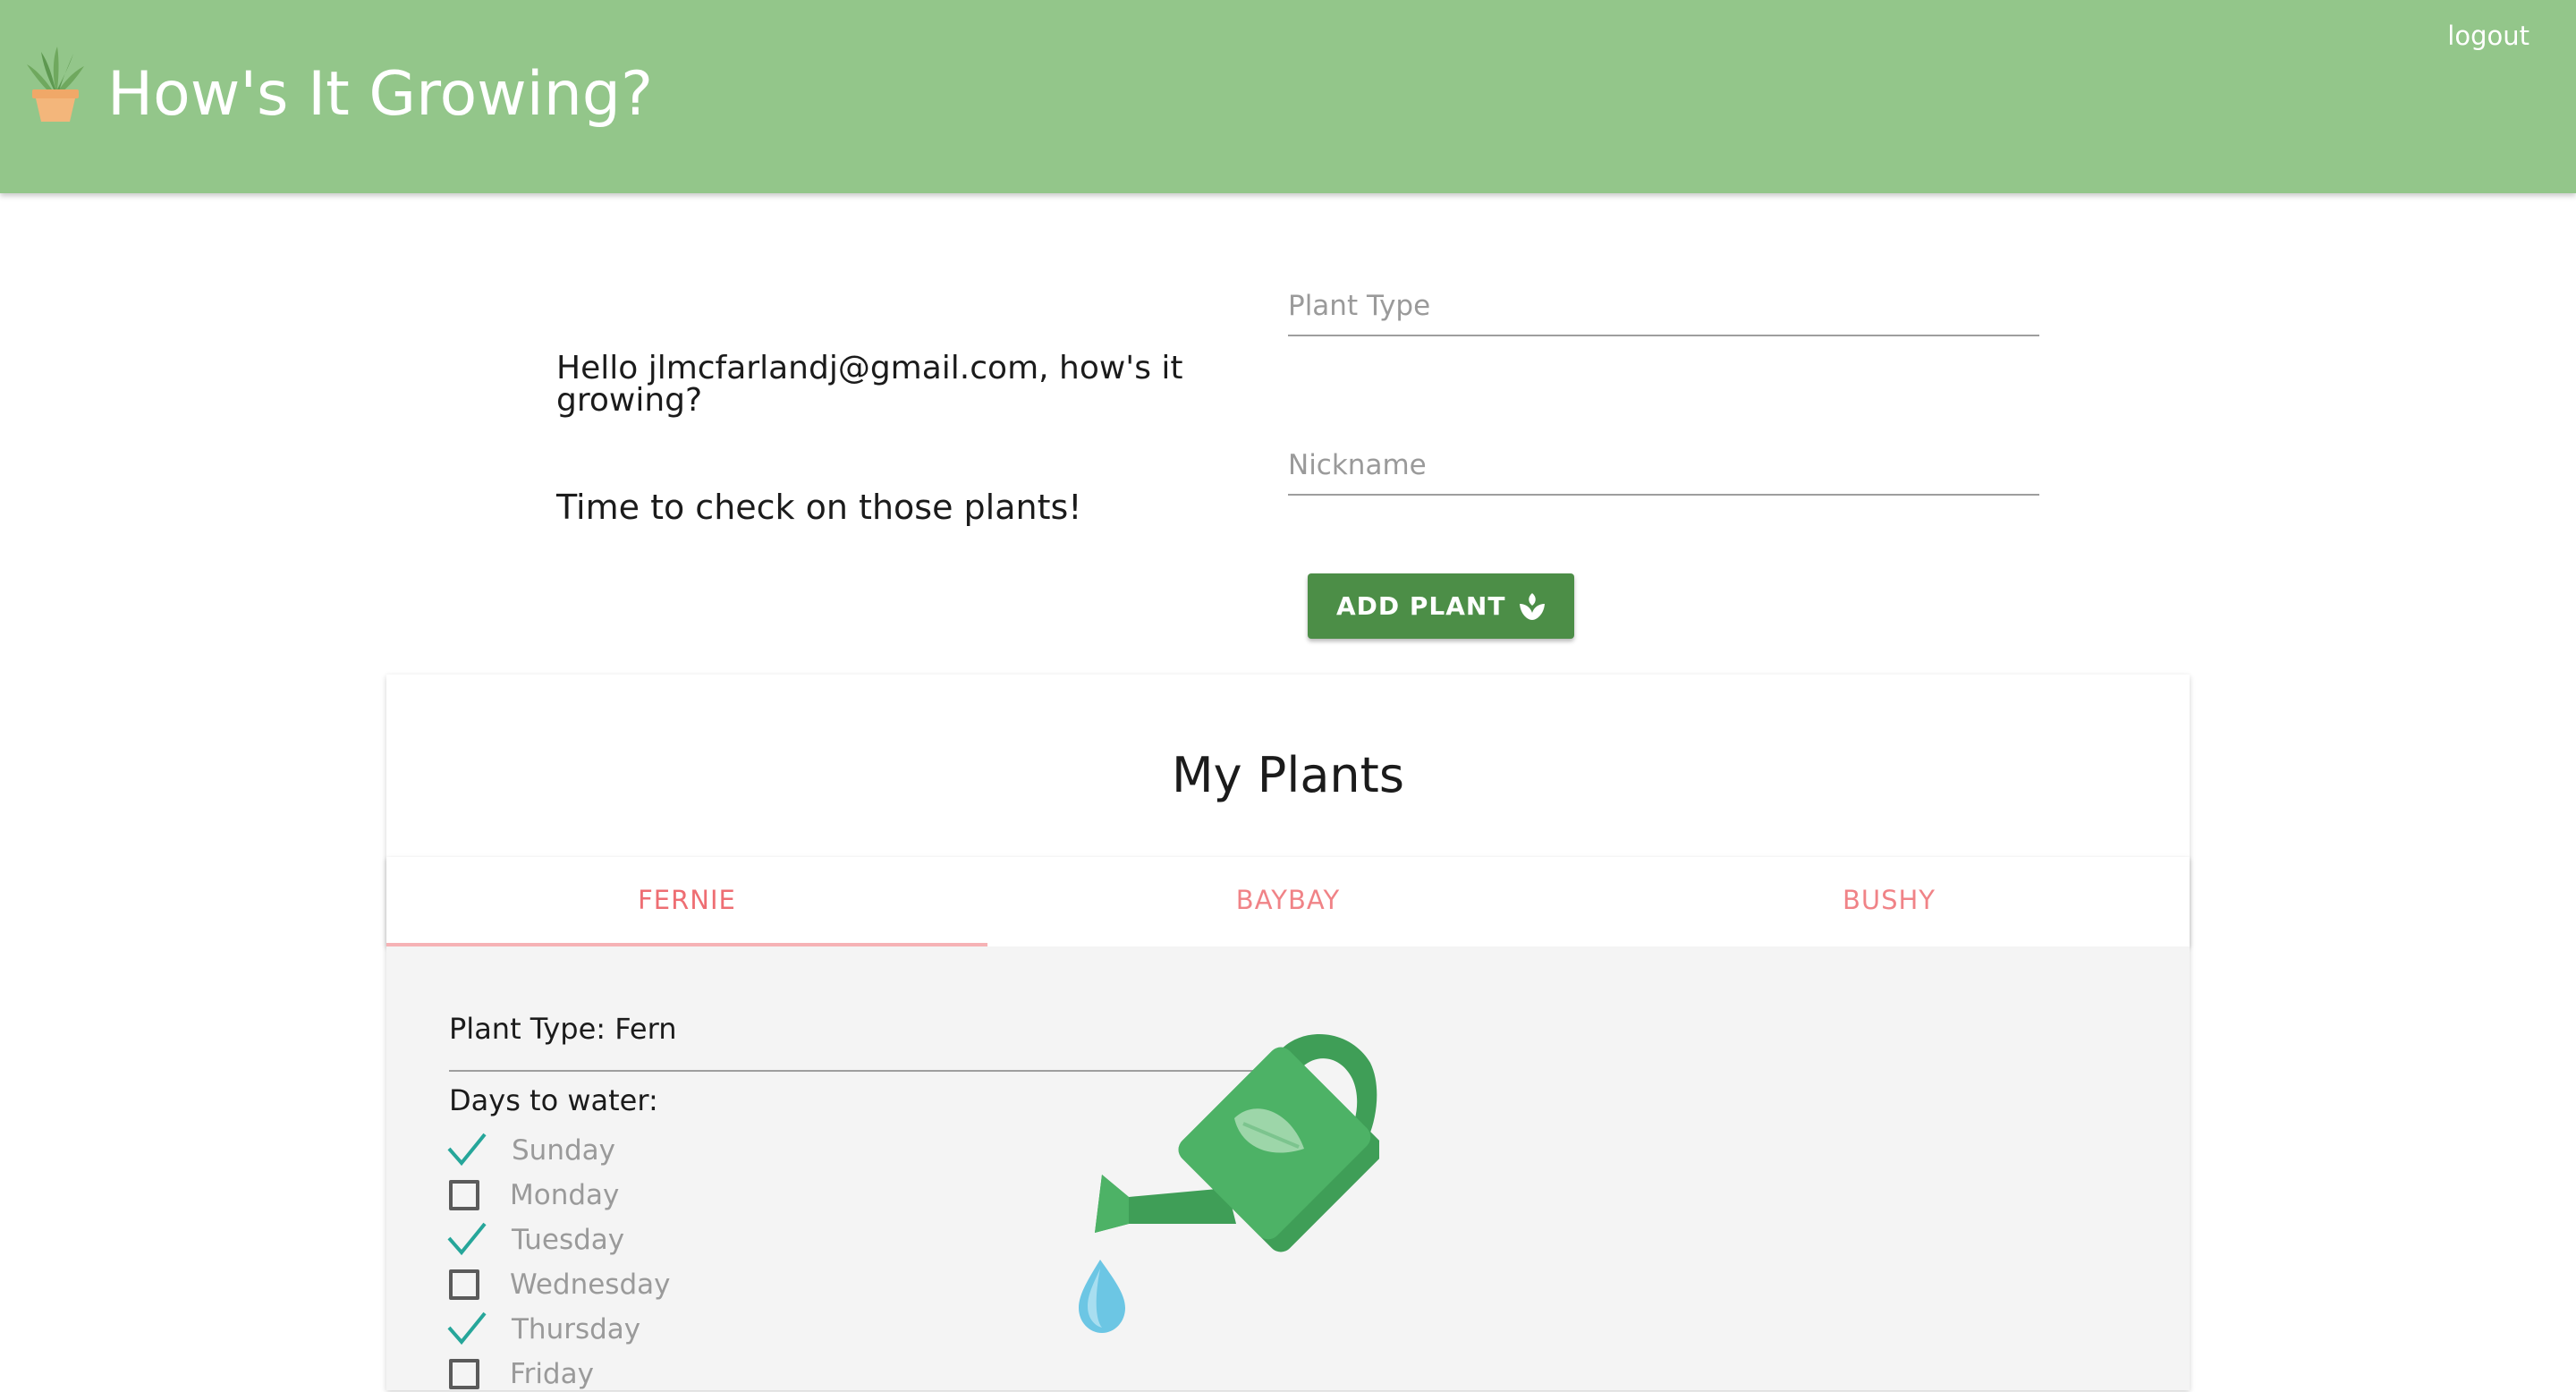  I want to click on my-plants-title: My Plants, so click(1288, 775).